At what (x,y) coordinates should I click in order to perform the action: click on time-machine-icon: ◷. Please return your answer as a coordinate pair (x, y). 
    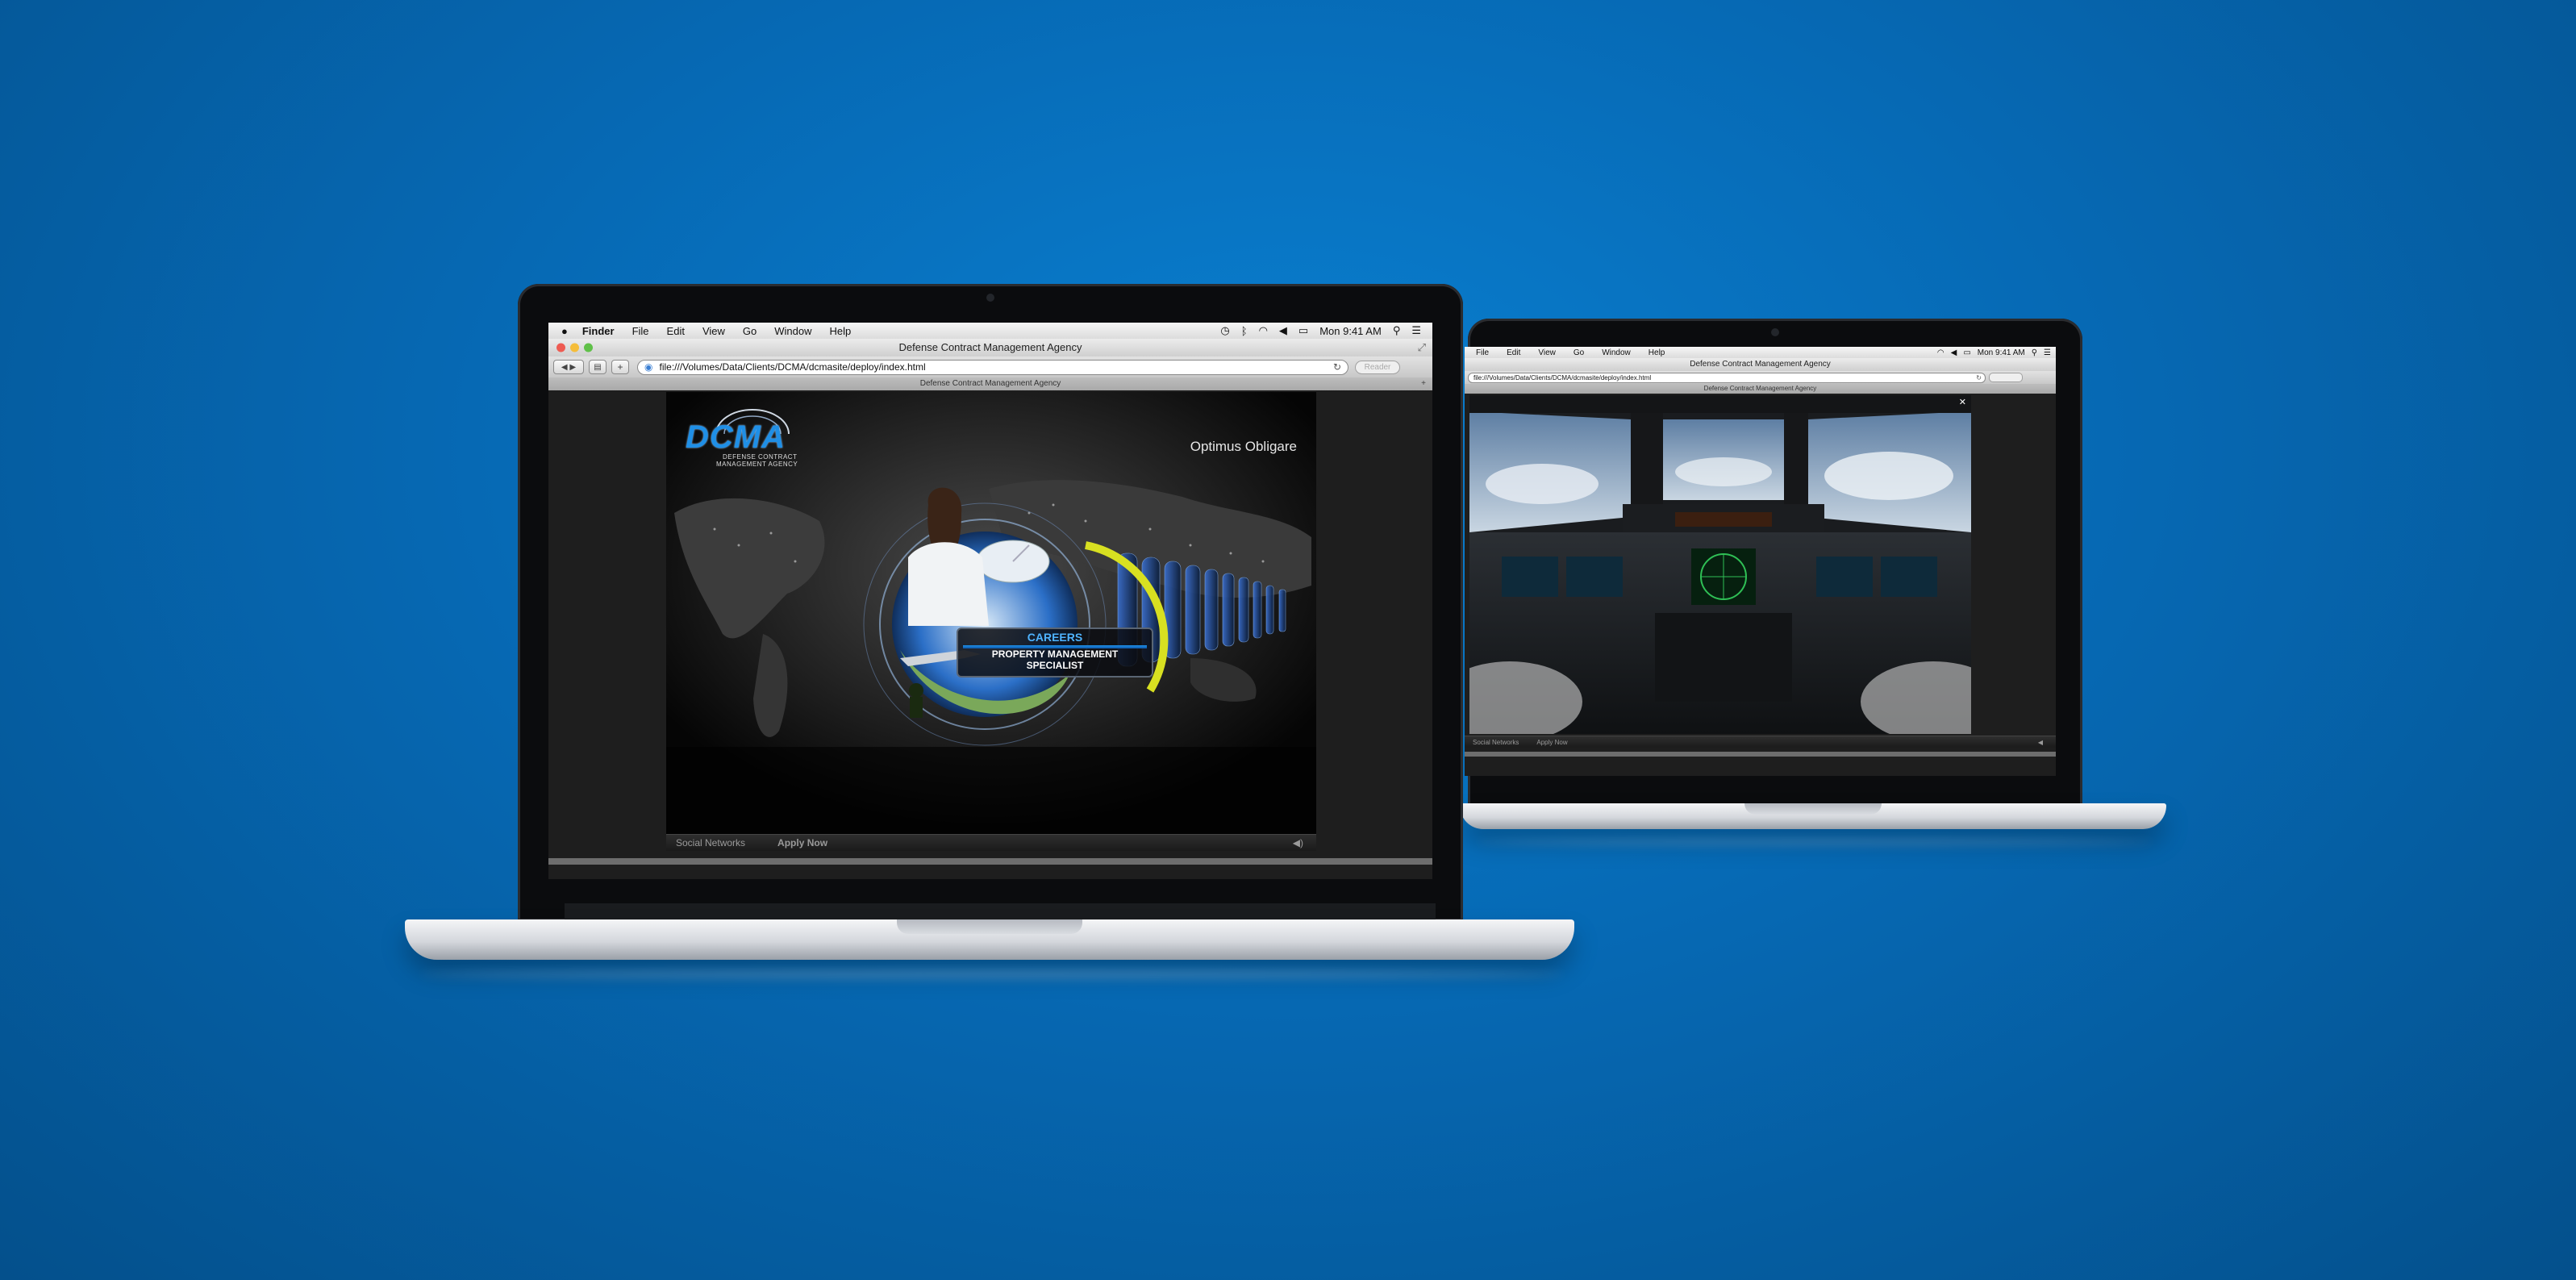
    Looking at the image, I should click on (1224, 330).